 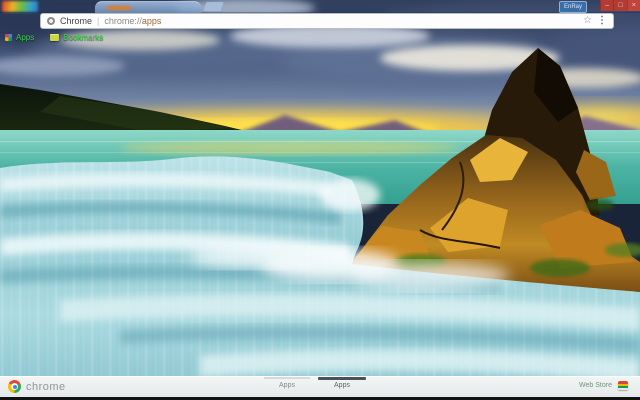 I want to click on chrome-page-icon, so click(x=51, y=21).